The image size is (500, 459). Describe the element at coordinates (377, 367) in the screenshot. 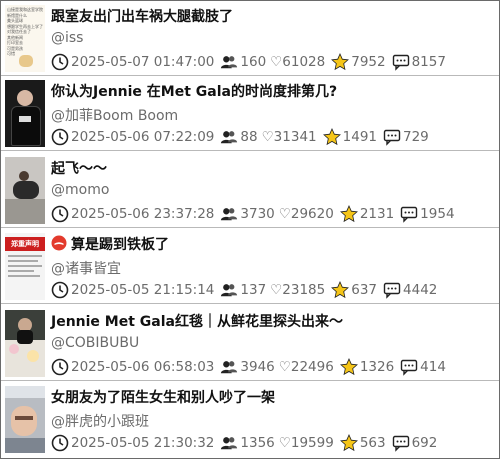

I see `star-count: 1326` at that location.